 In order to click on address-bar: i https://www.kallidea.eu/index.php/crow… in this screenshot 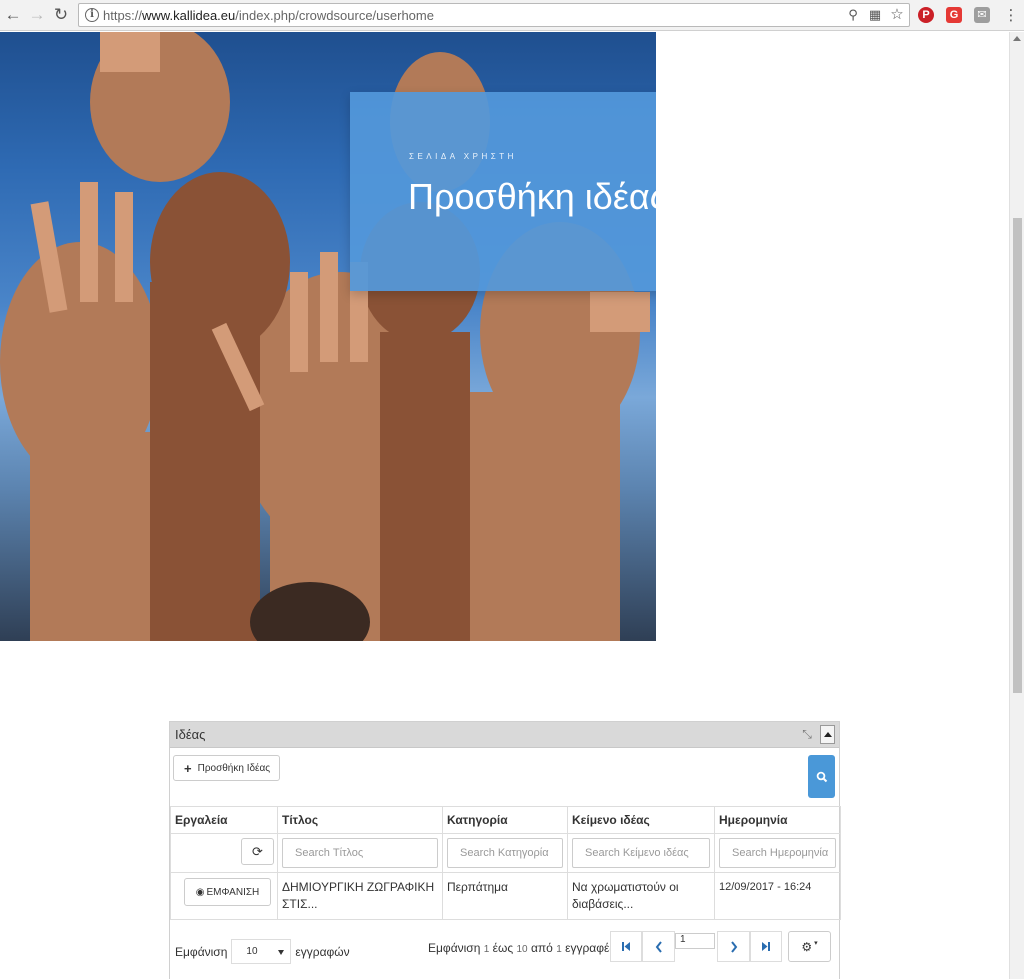, I will do `click(494, 15)`.